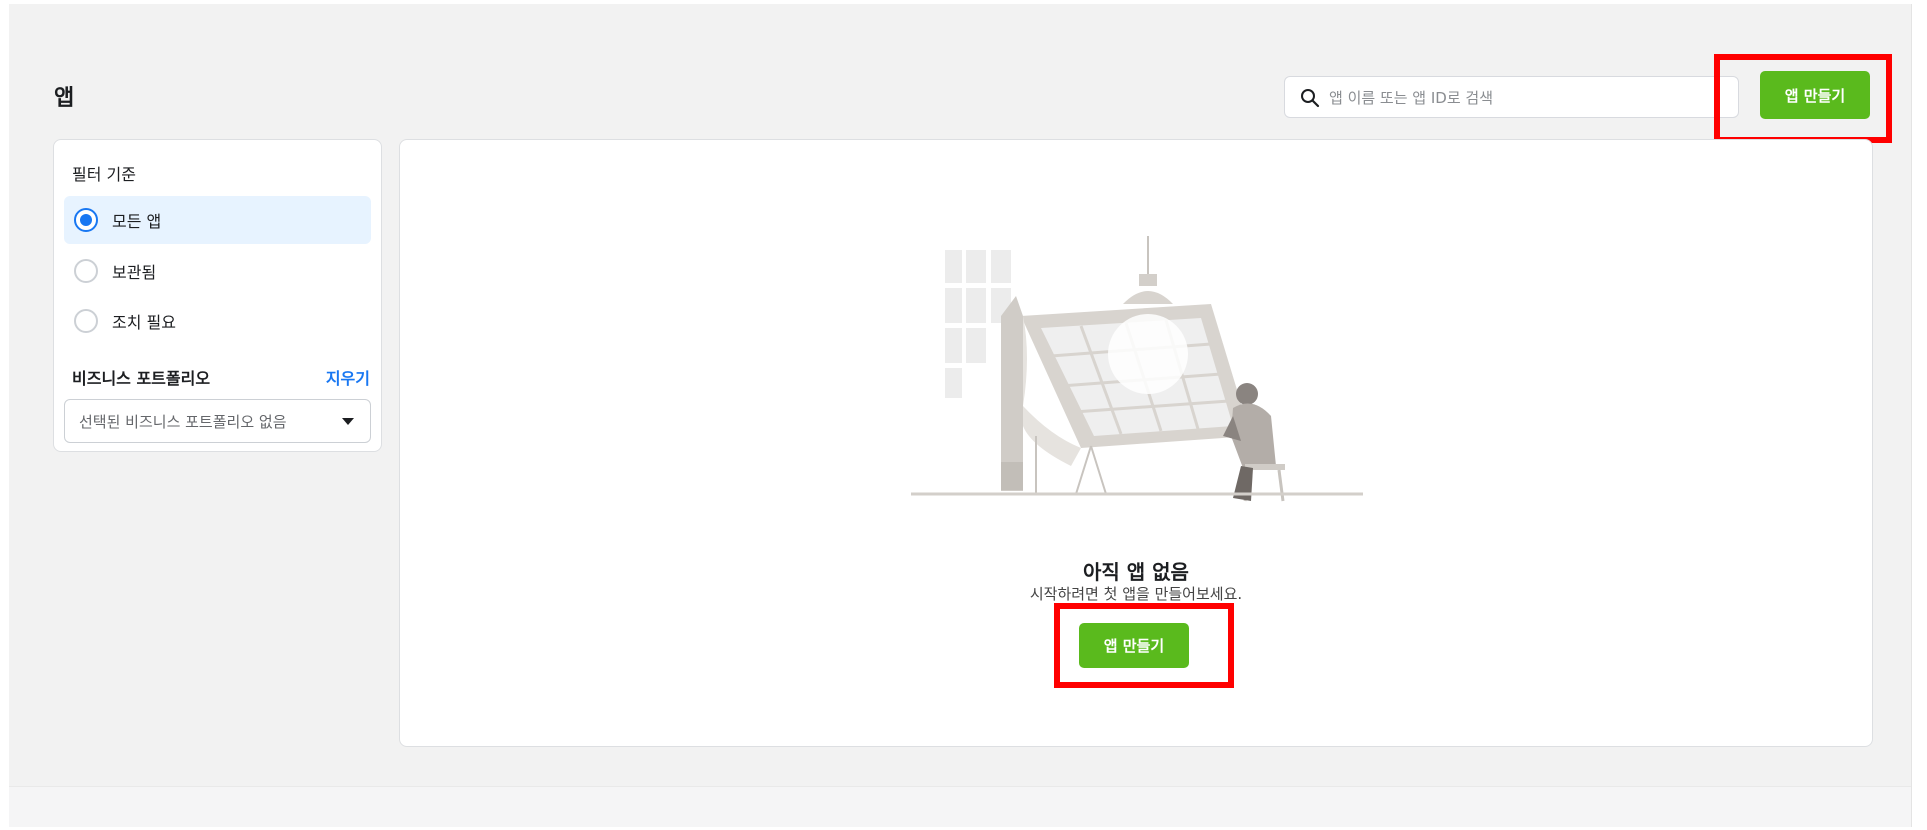  I want to click on caret-down-icon, so click(348, 421).